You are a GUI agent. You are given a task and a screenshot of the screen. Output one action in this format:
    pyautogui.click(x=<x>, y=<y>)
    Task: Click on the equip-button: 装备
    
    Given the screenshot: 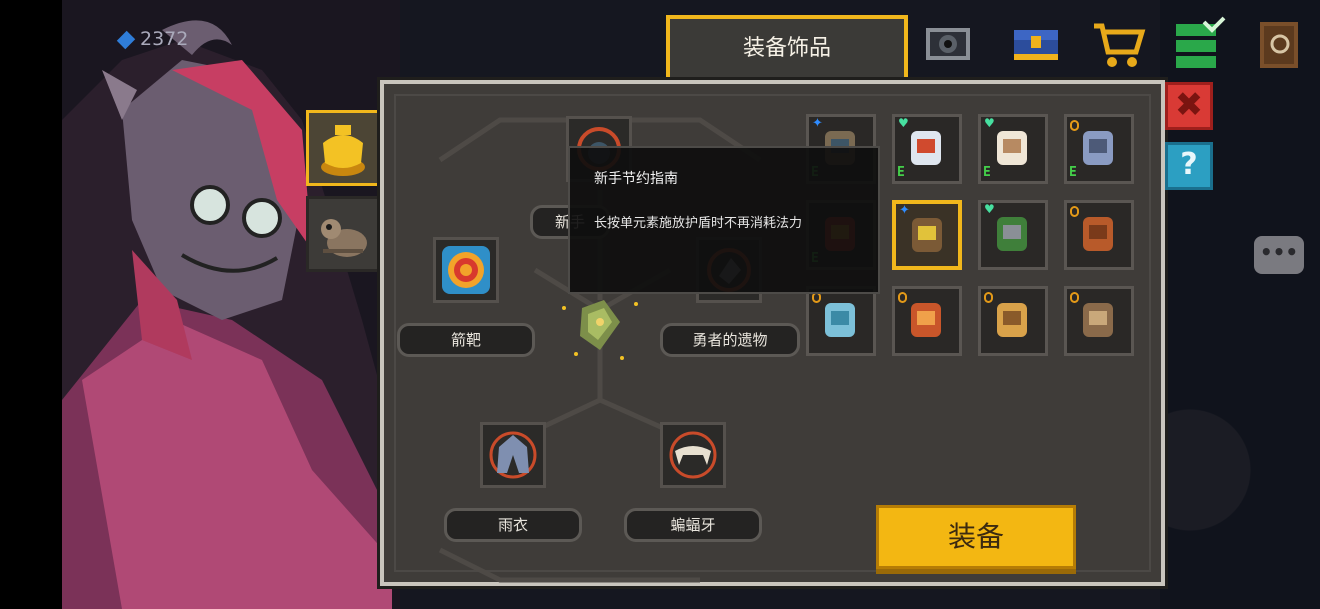 What is the action you would take?
    pyautogui.click(x=976, y=537)
    